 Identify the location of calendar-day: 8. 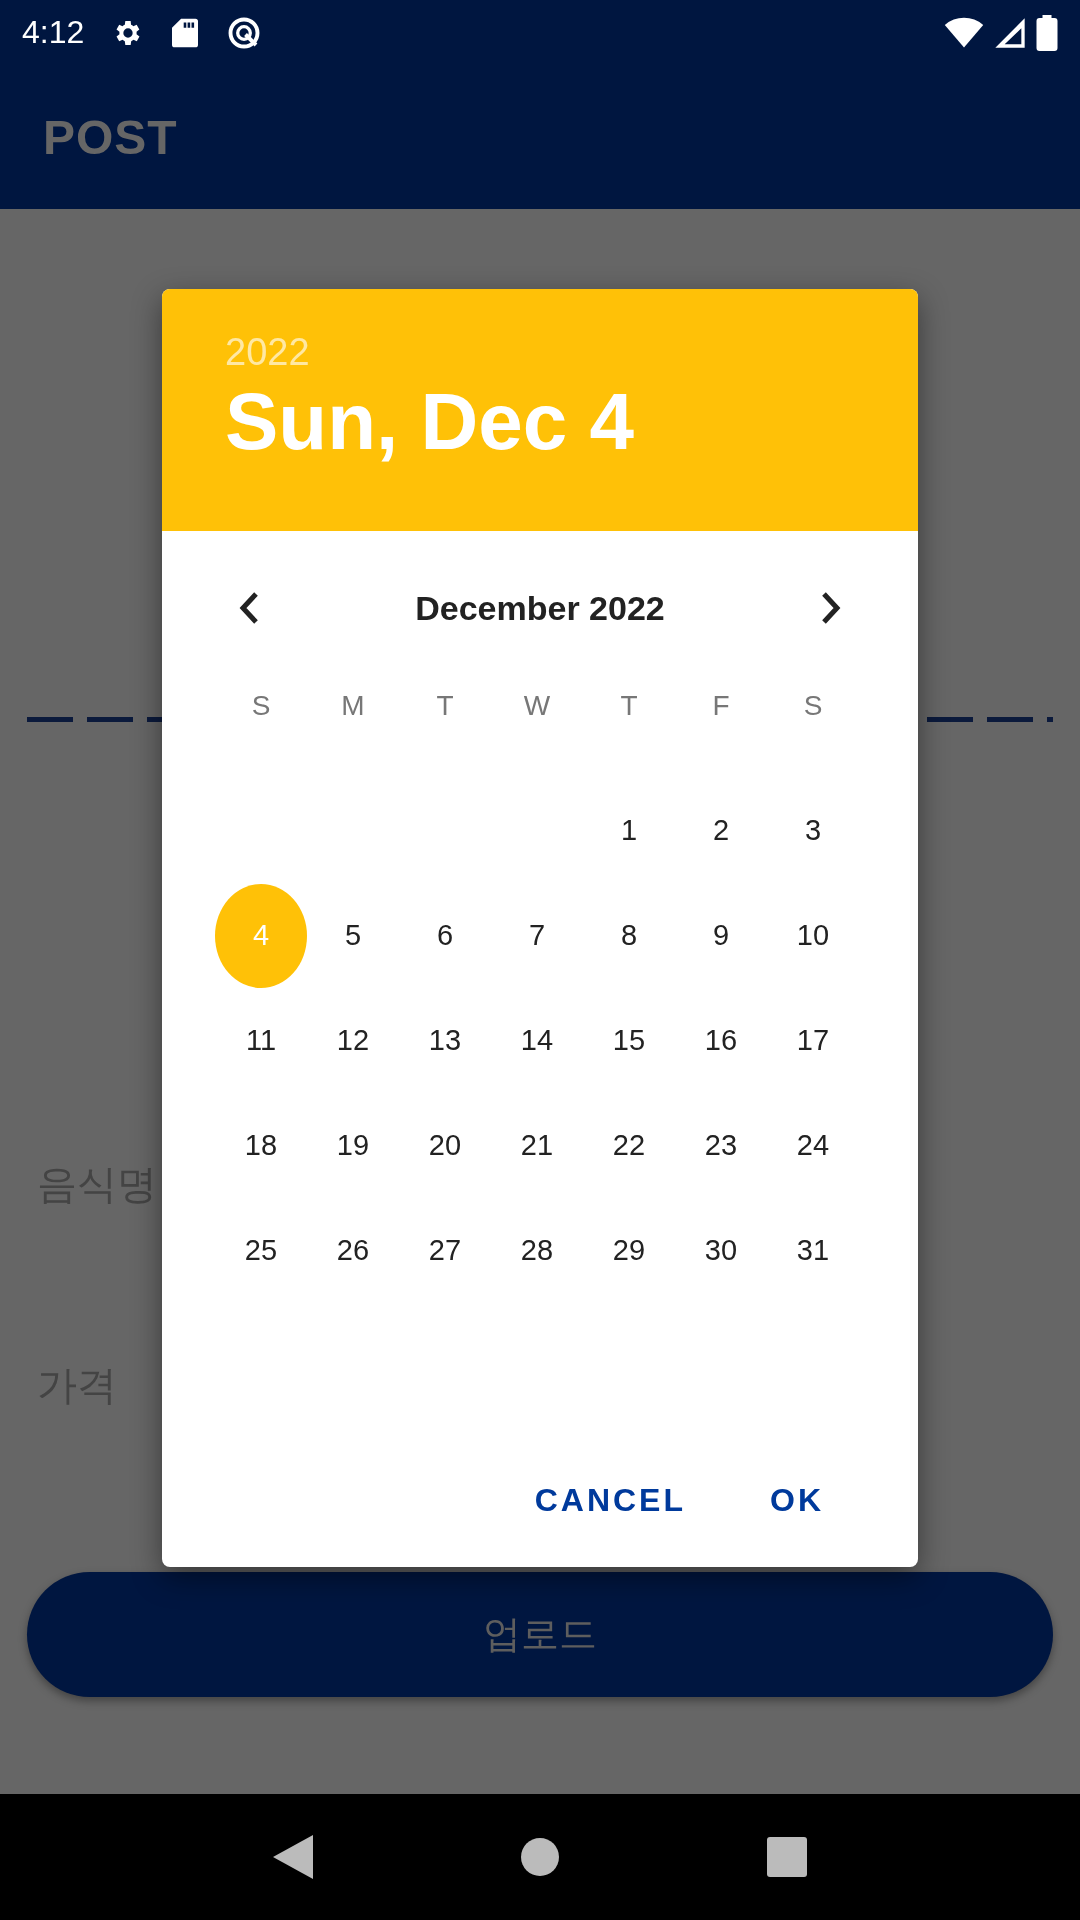
(629, 935).